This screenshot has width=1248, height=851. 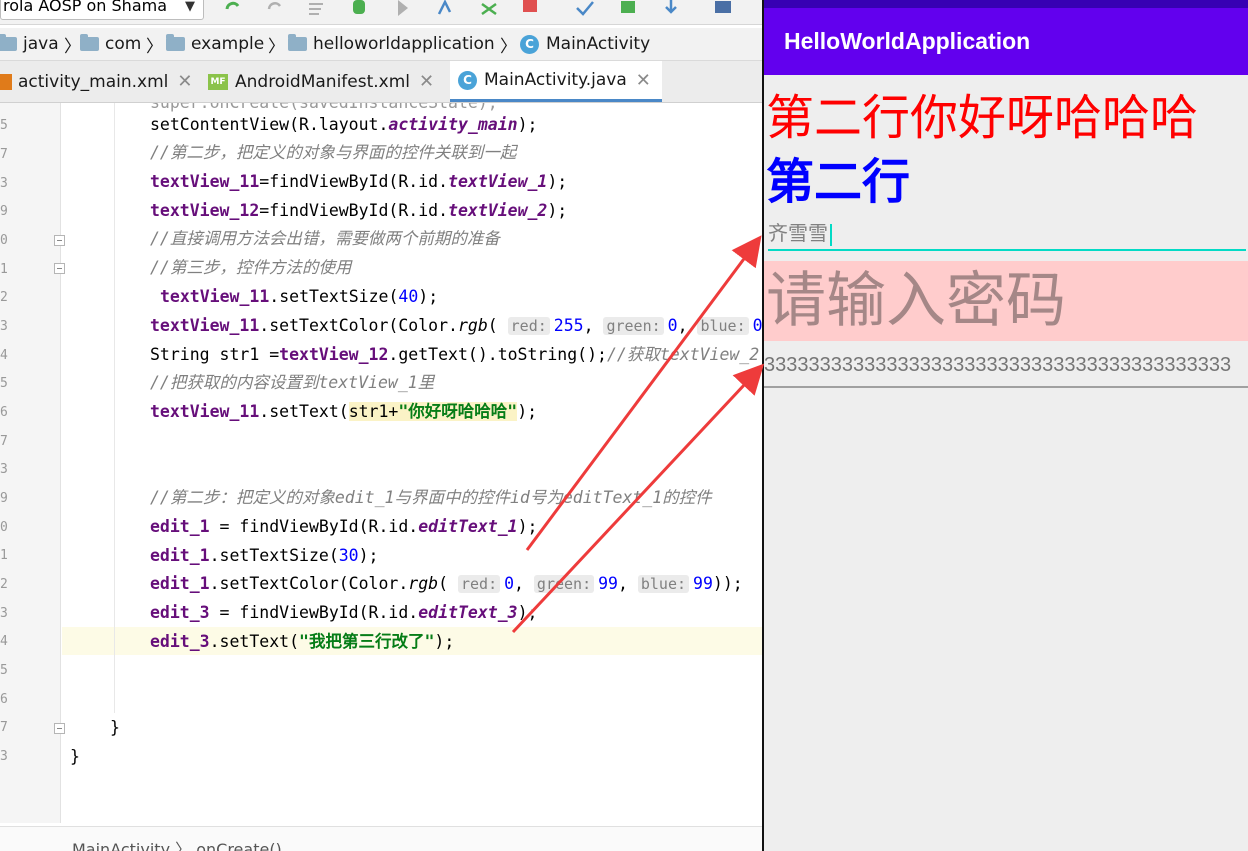 What do you see at coordinates (110, 44) in the screenshot?
I see `breadcrumb-com: com` at bounding box center [110, 44].